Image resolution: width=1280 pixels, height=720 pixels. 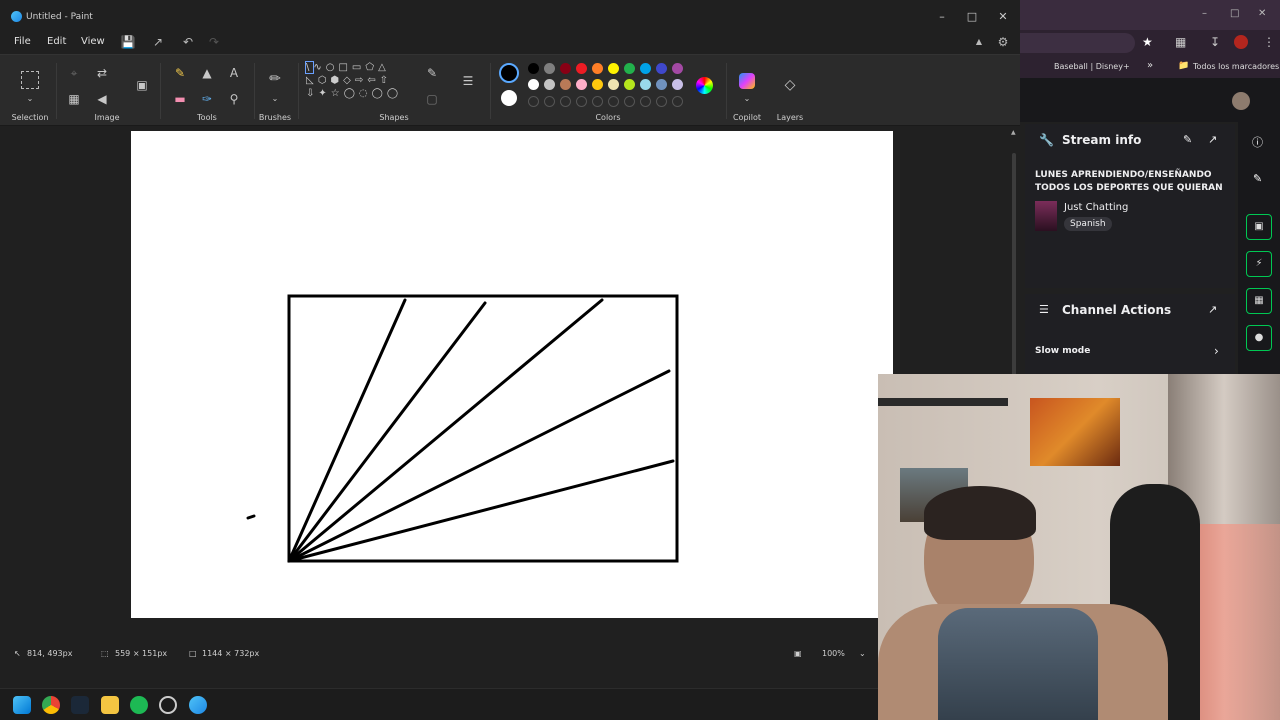 What do you see at coordinates (93, 41) in the screenshot?
I see `menu-view: View` at bounding box center [93, 41].